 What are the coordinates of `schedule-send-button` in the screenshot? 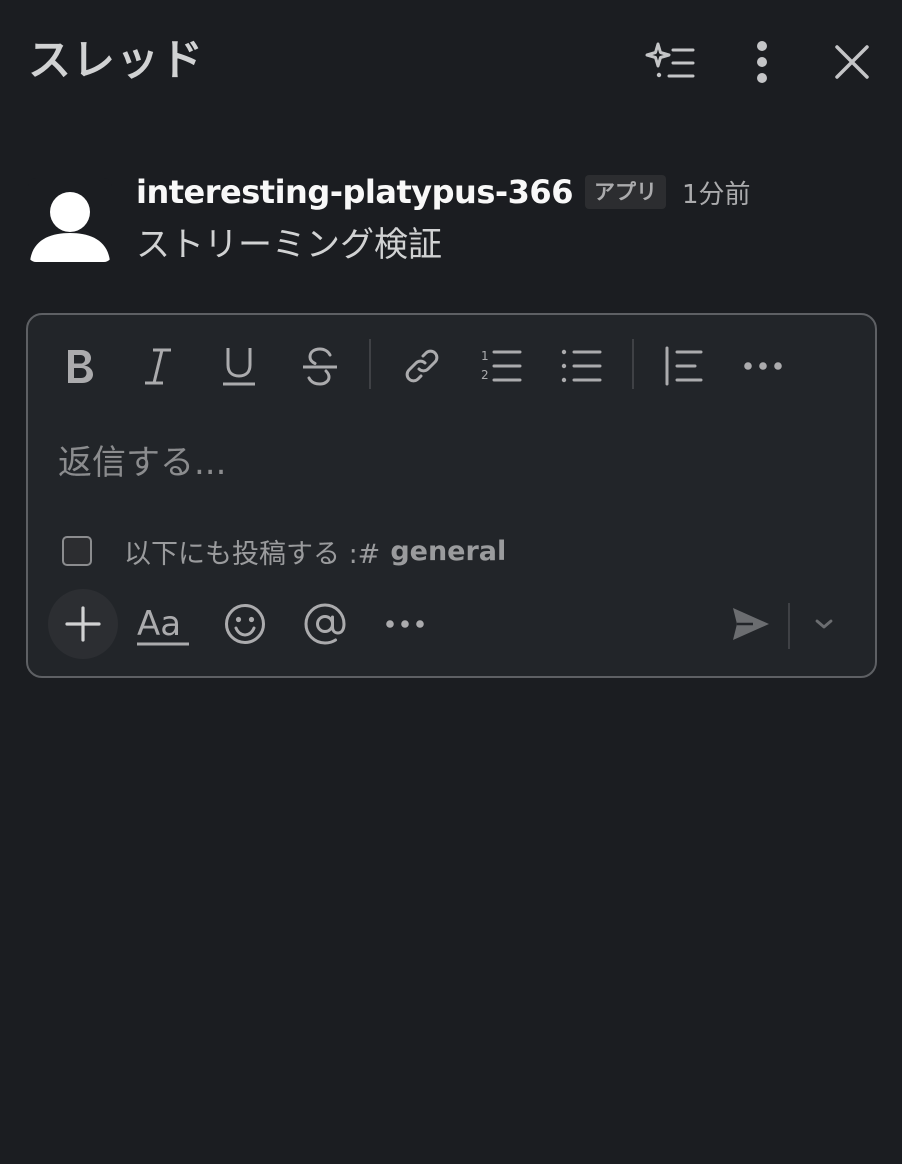 It's located at (824, 624).